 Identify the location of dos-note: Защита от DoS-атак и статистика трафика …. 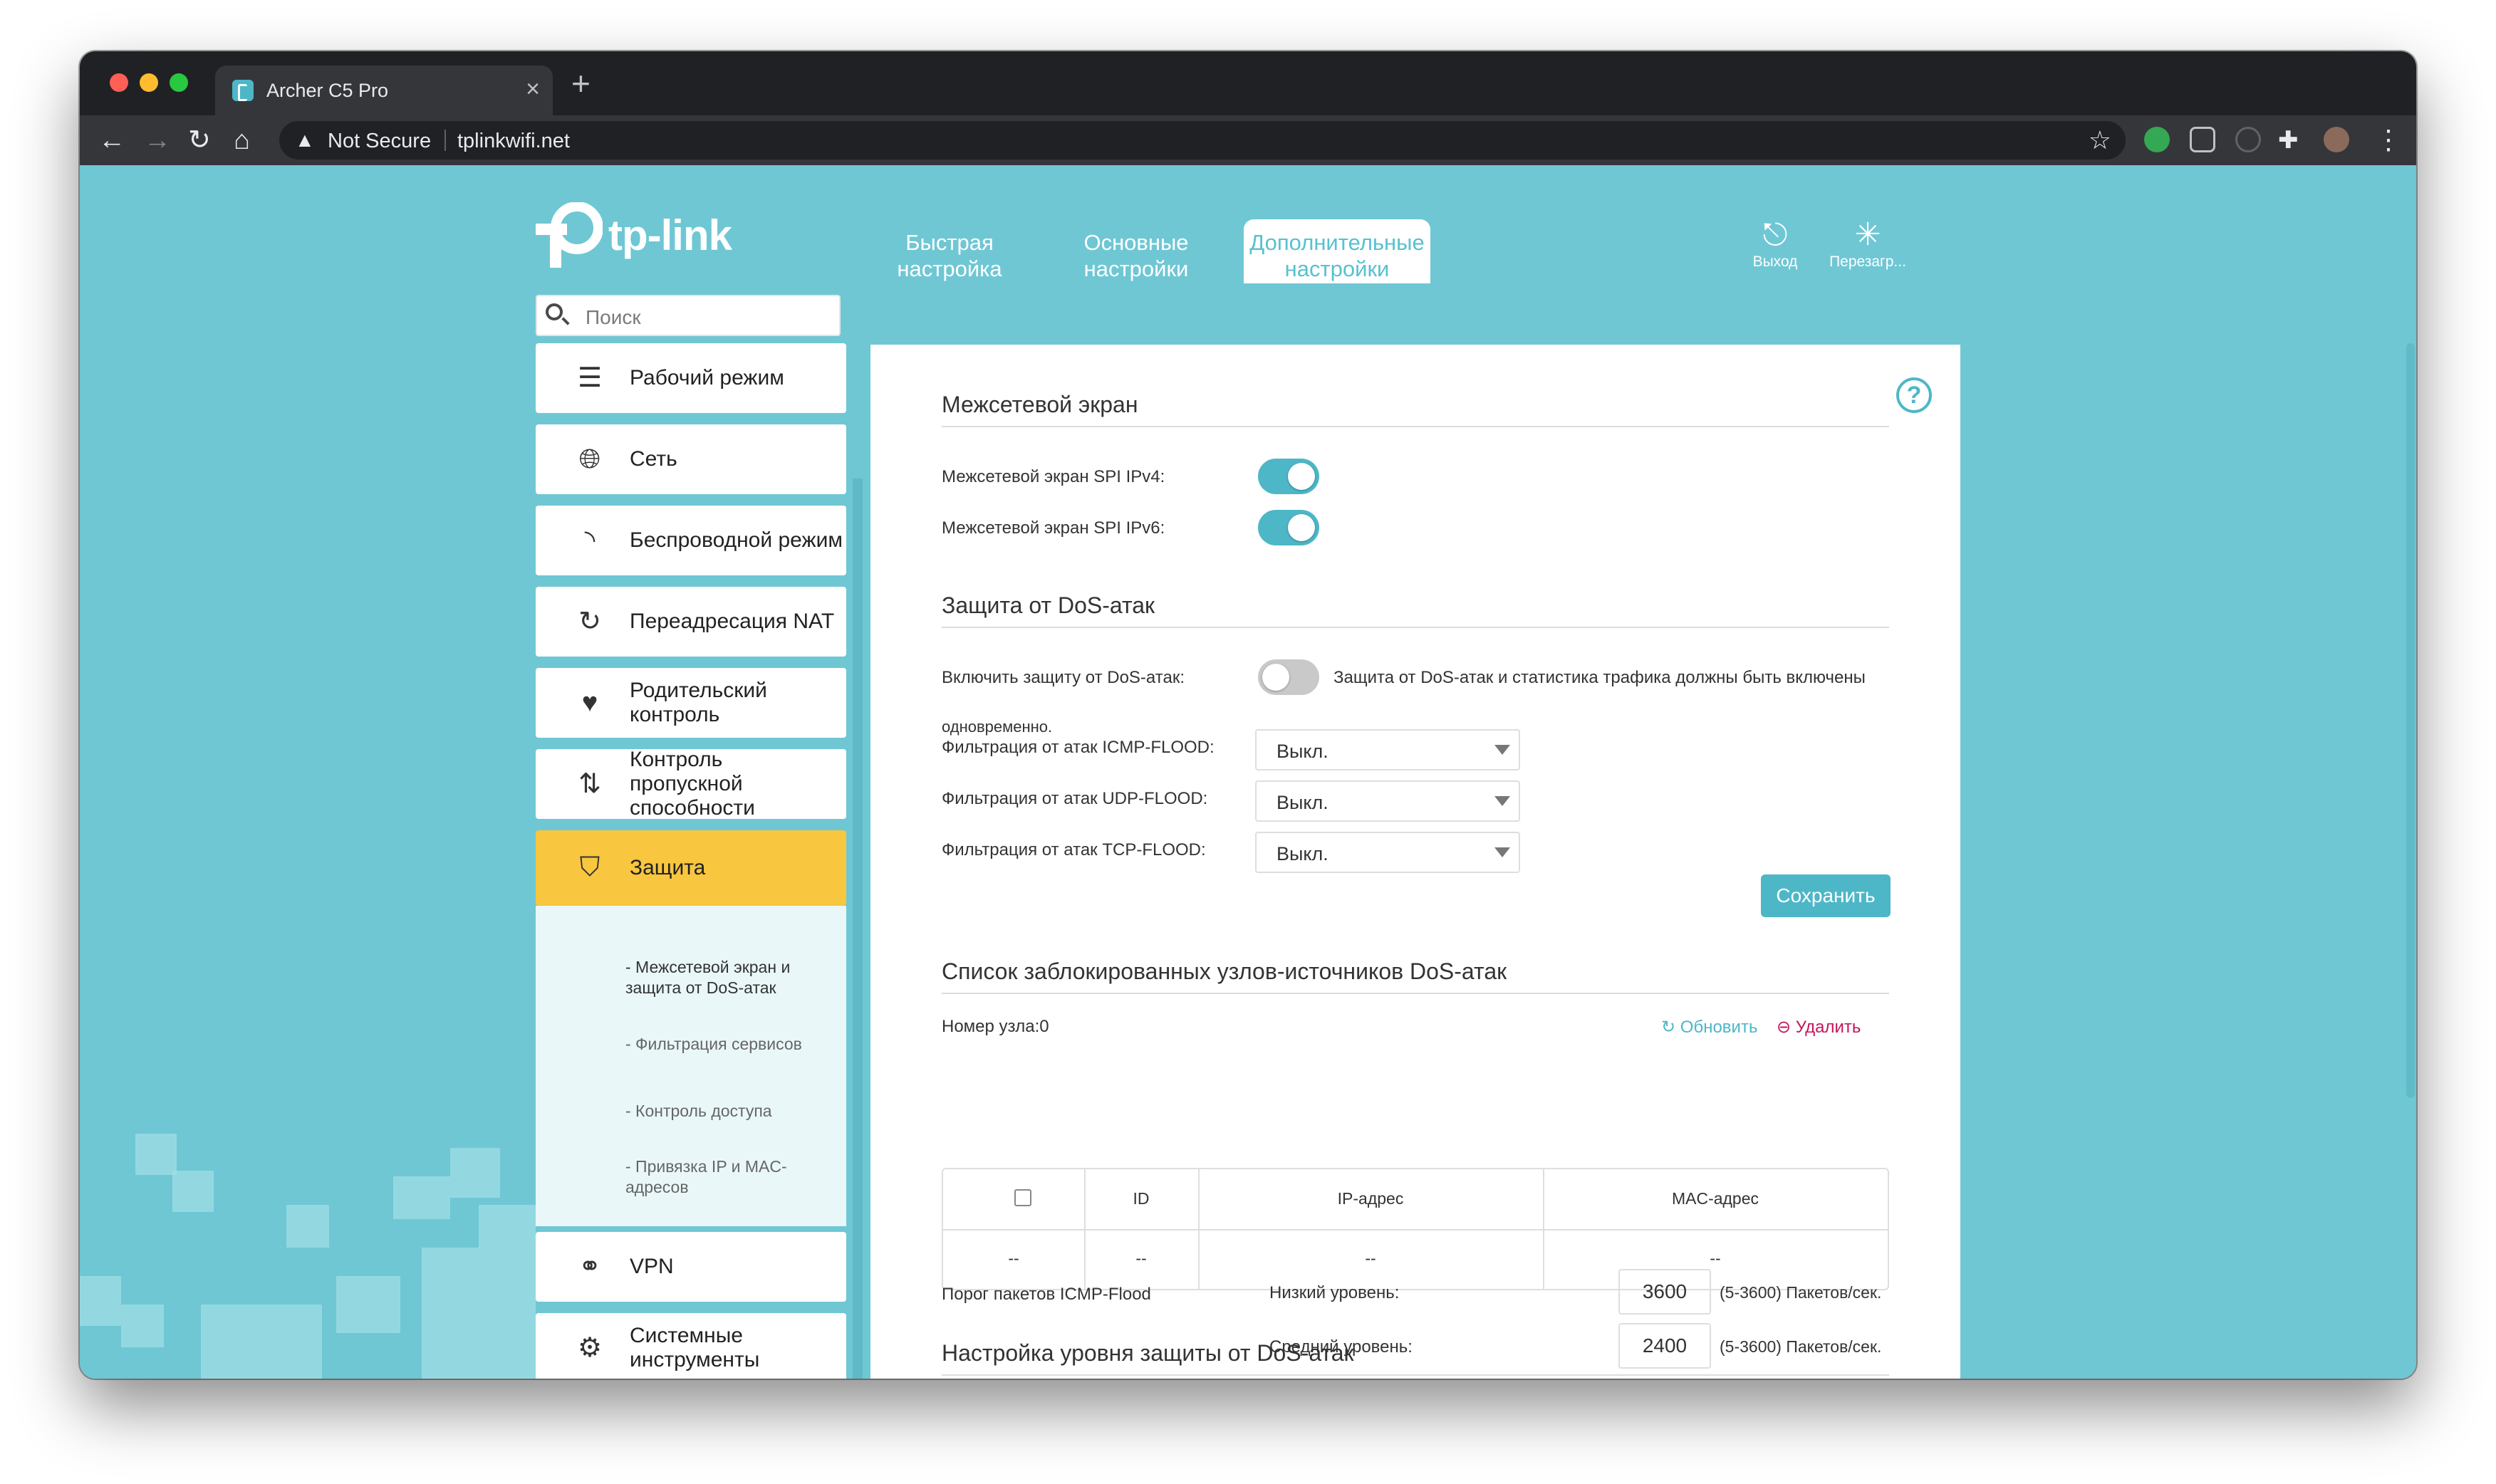
(1599, 677).